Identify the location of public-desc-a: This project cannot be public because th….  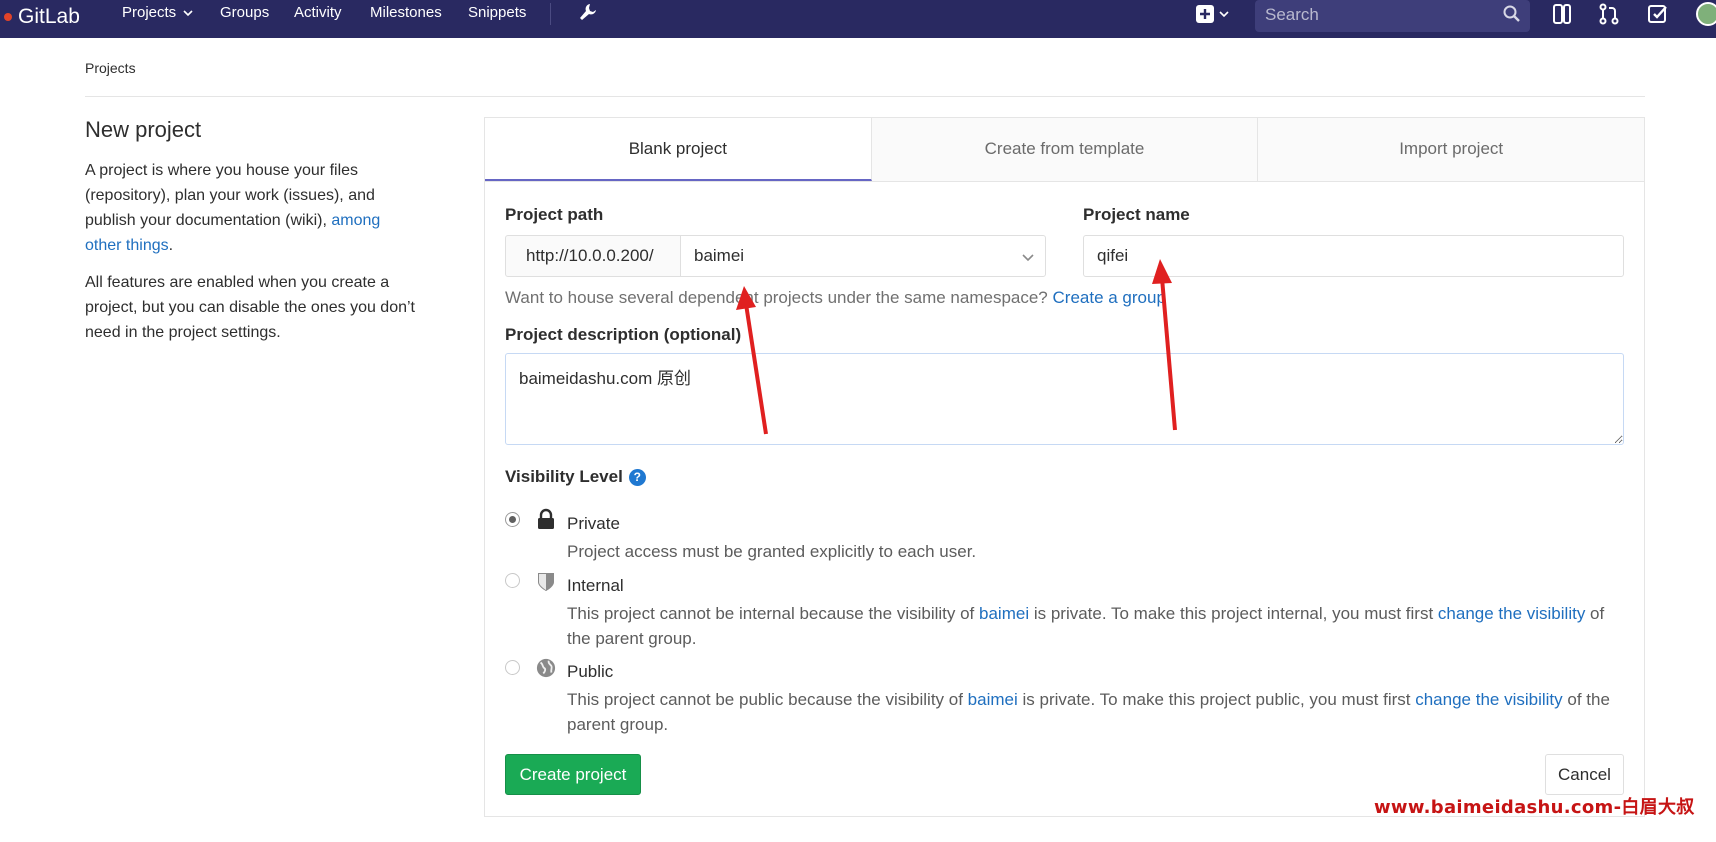
(767, 699).